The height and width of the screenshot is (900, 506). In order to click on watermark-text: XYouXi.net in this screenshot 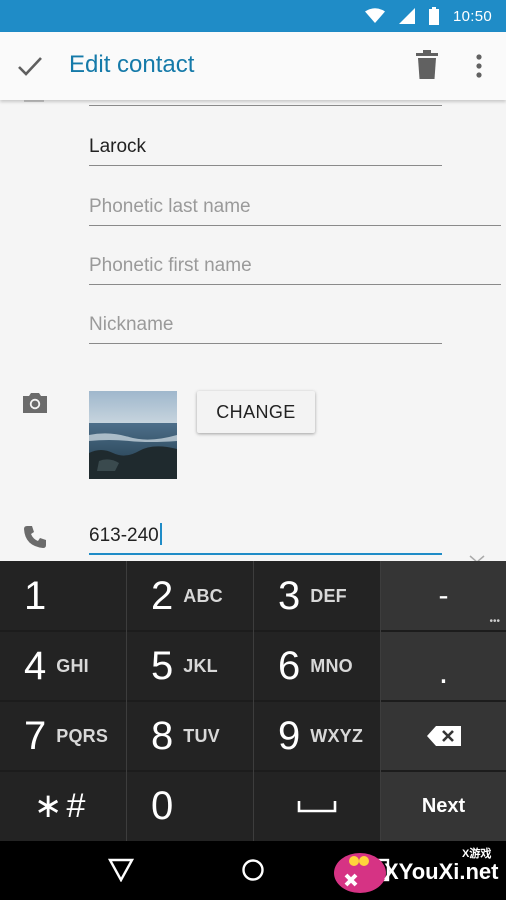, I will do `click(441, 871)`.